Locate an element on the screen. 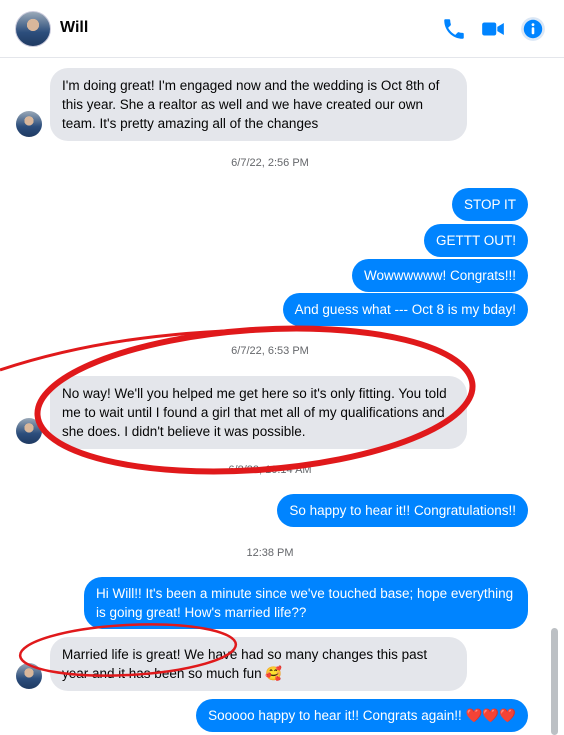 Image resolution: width=564 pixels, height=735 pixels. outgoing-message: GETTT OUT! is located at coordinates (476, 240).